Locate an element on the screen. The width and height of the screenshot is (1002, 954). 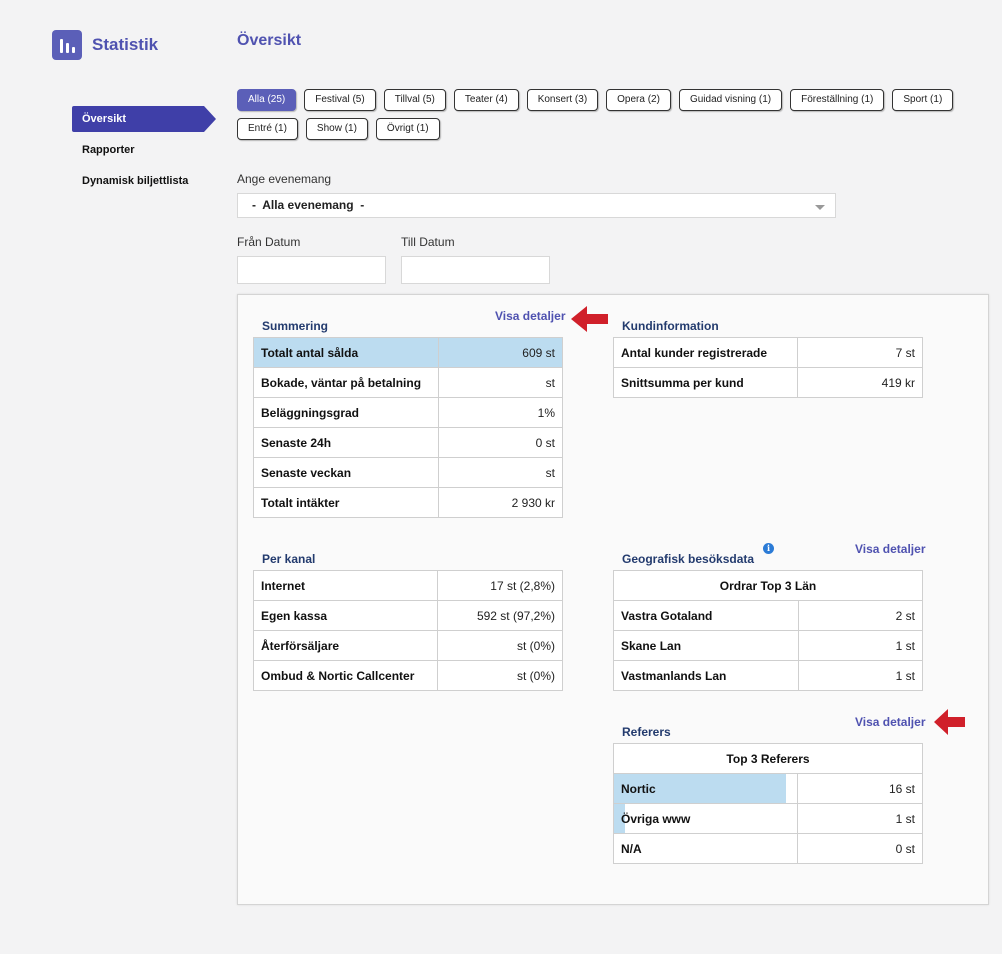
row-key: Senaste 24h is located at coordinates (346, 442).